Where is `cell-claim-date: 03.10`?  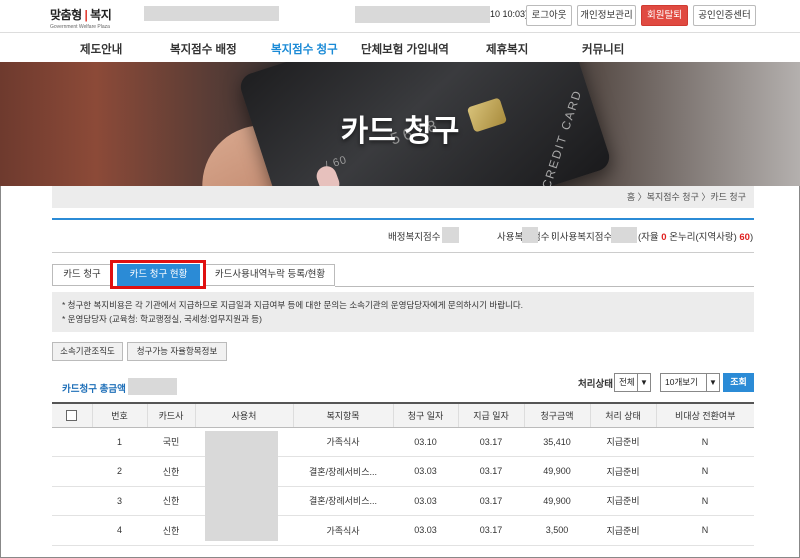 cell-claim-date: 03.10 is located at coordinates (425, 442).